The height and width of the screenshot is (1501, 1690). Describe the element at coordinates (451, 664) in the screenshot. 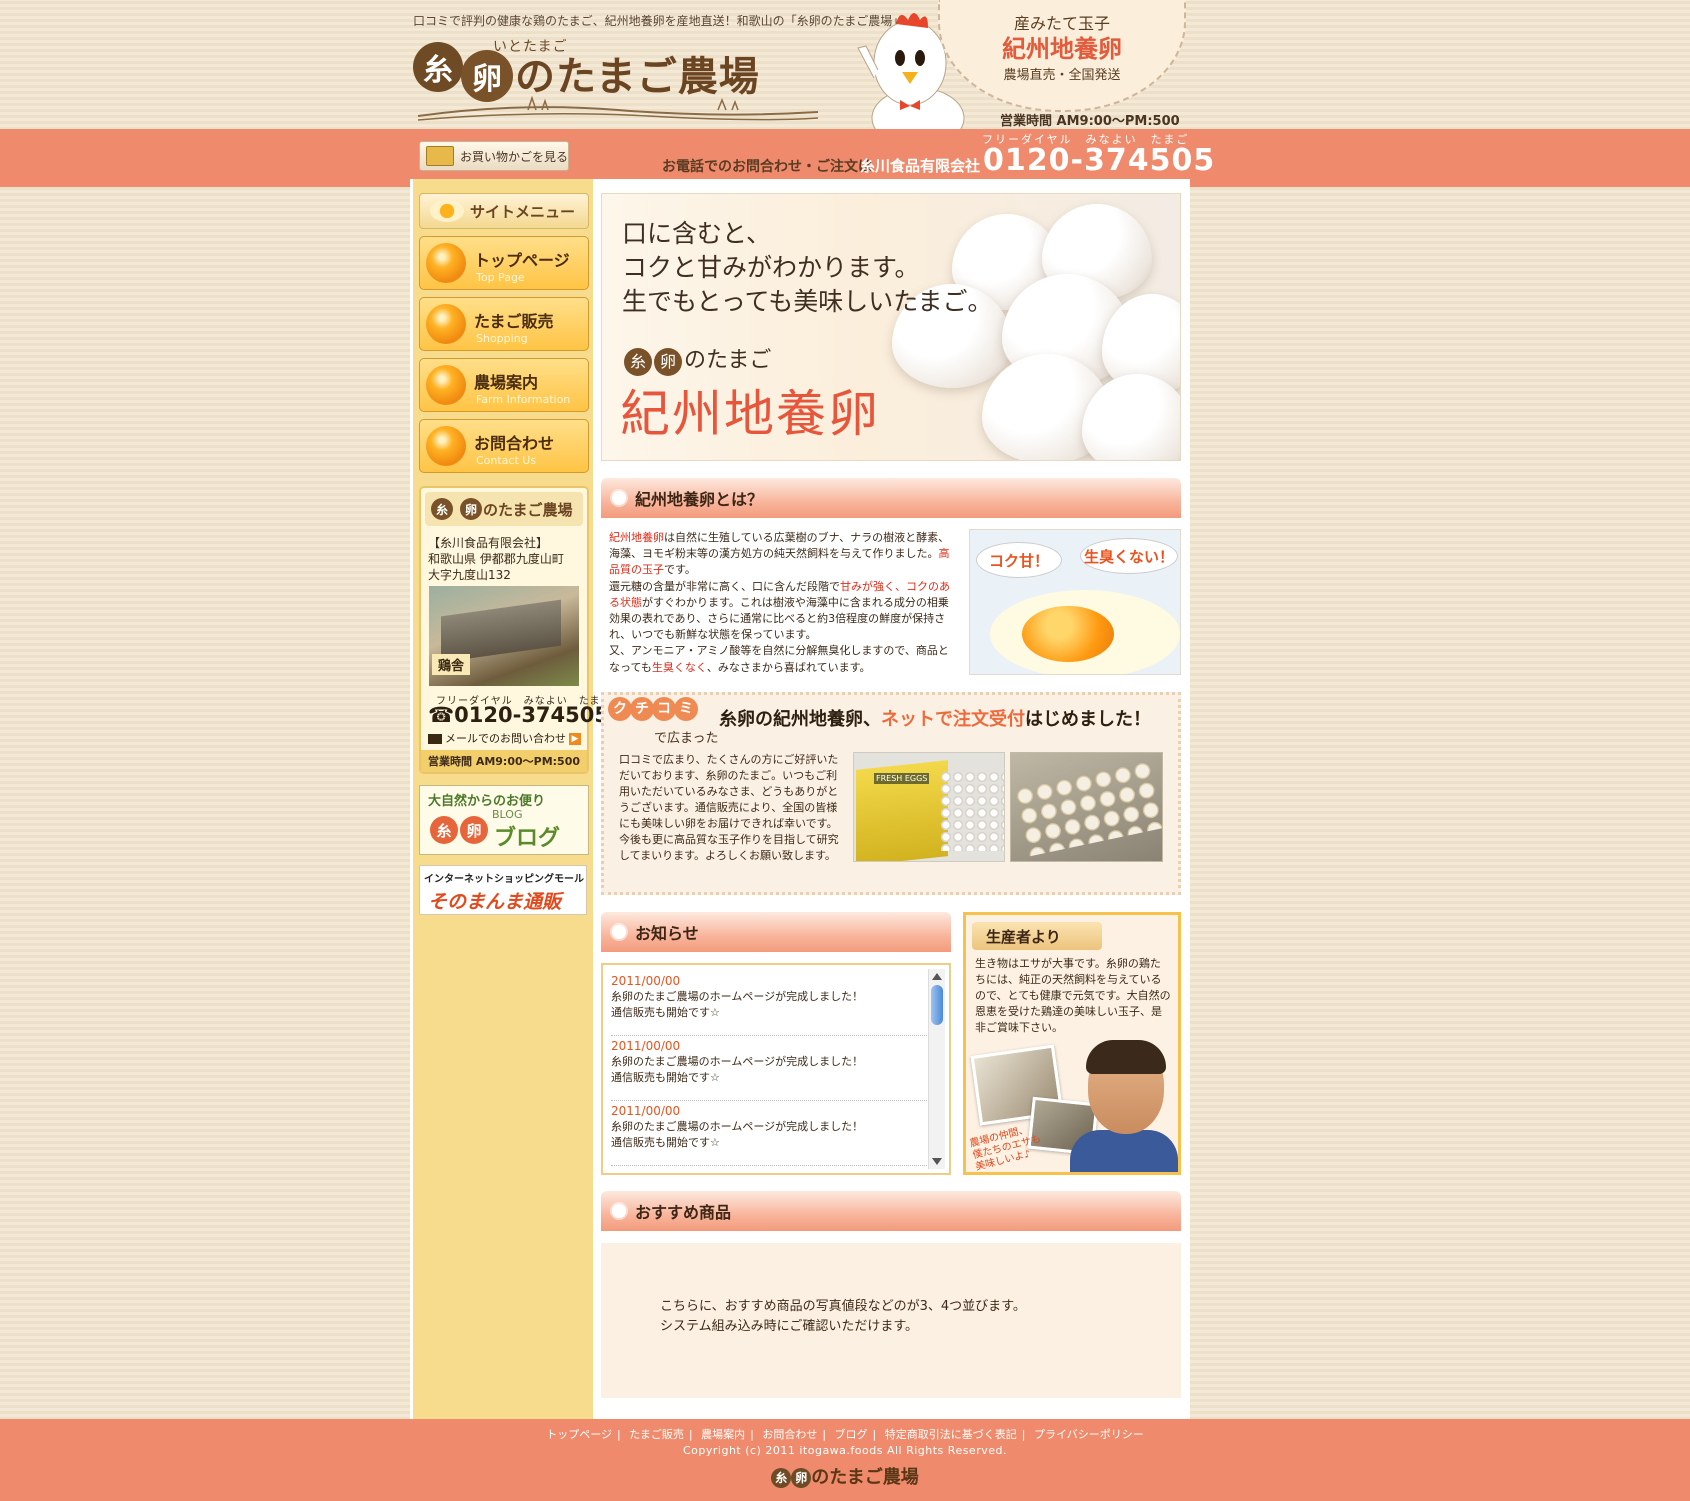

I see `photo-caption: 鶏舎` at that location.